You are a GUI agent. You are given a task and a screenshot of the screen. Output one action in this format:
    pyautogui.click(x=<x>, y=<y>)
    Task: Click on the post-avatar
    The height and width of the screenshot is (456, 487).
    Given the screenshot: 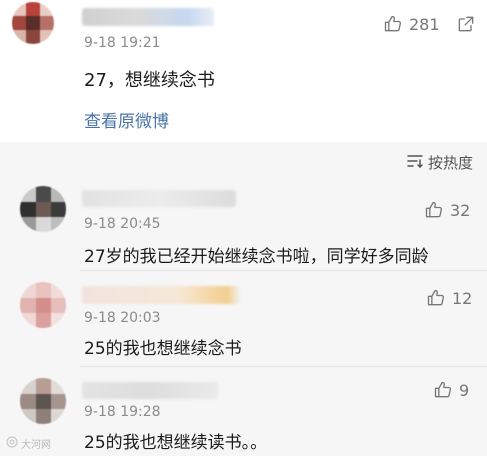 What is the action you would take?
    pyautogui.click(x=33, y=23)
    